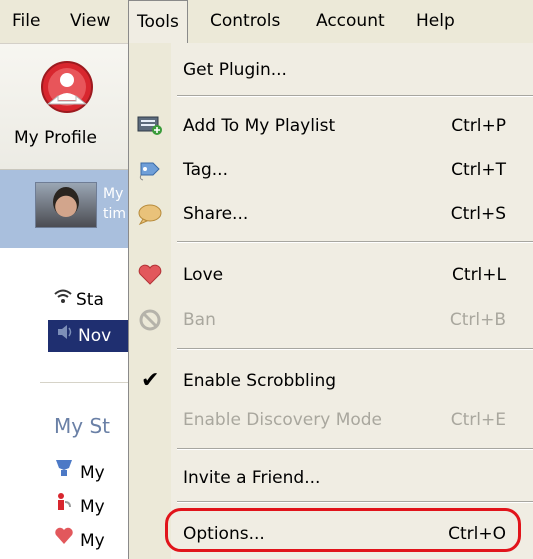 The width and height of the screenshot is (533, 559). I want to click on playlist-add-icon, so click(149, 125).